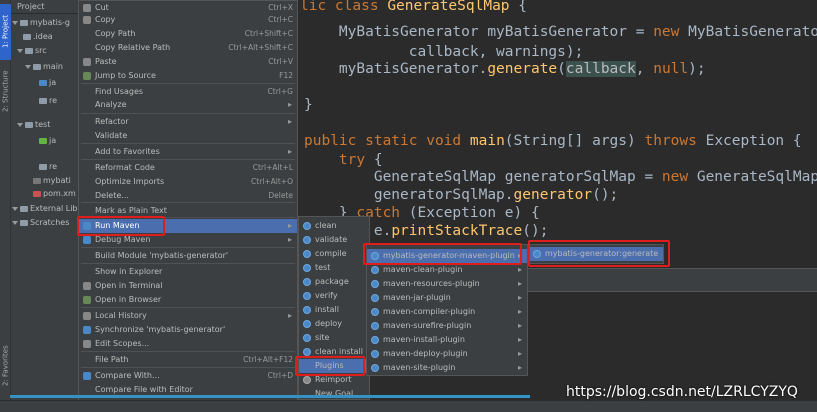 This screenshot has height=412, width=817. I want to click on tree-item-root: mybatis-g, so click(41, 22).